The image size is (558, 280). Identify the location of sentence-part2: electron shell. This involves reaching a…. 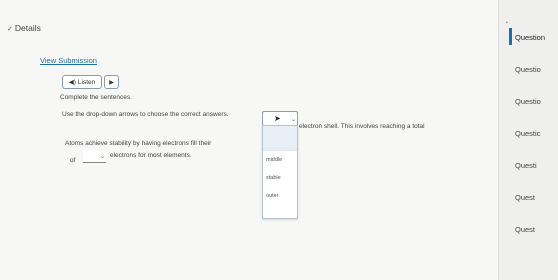
(362, 126).